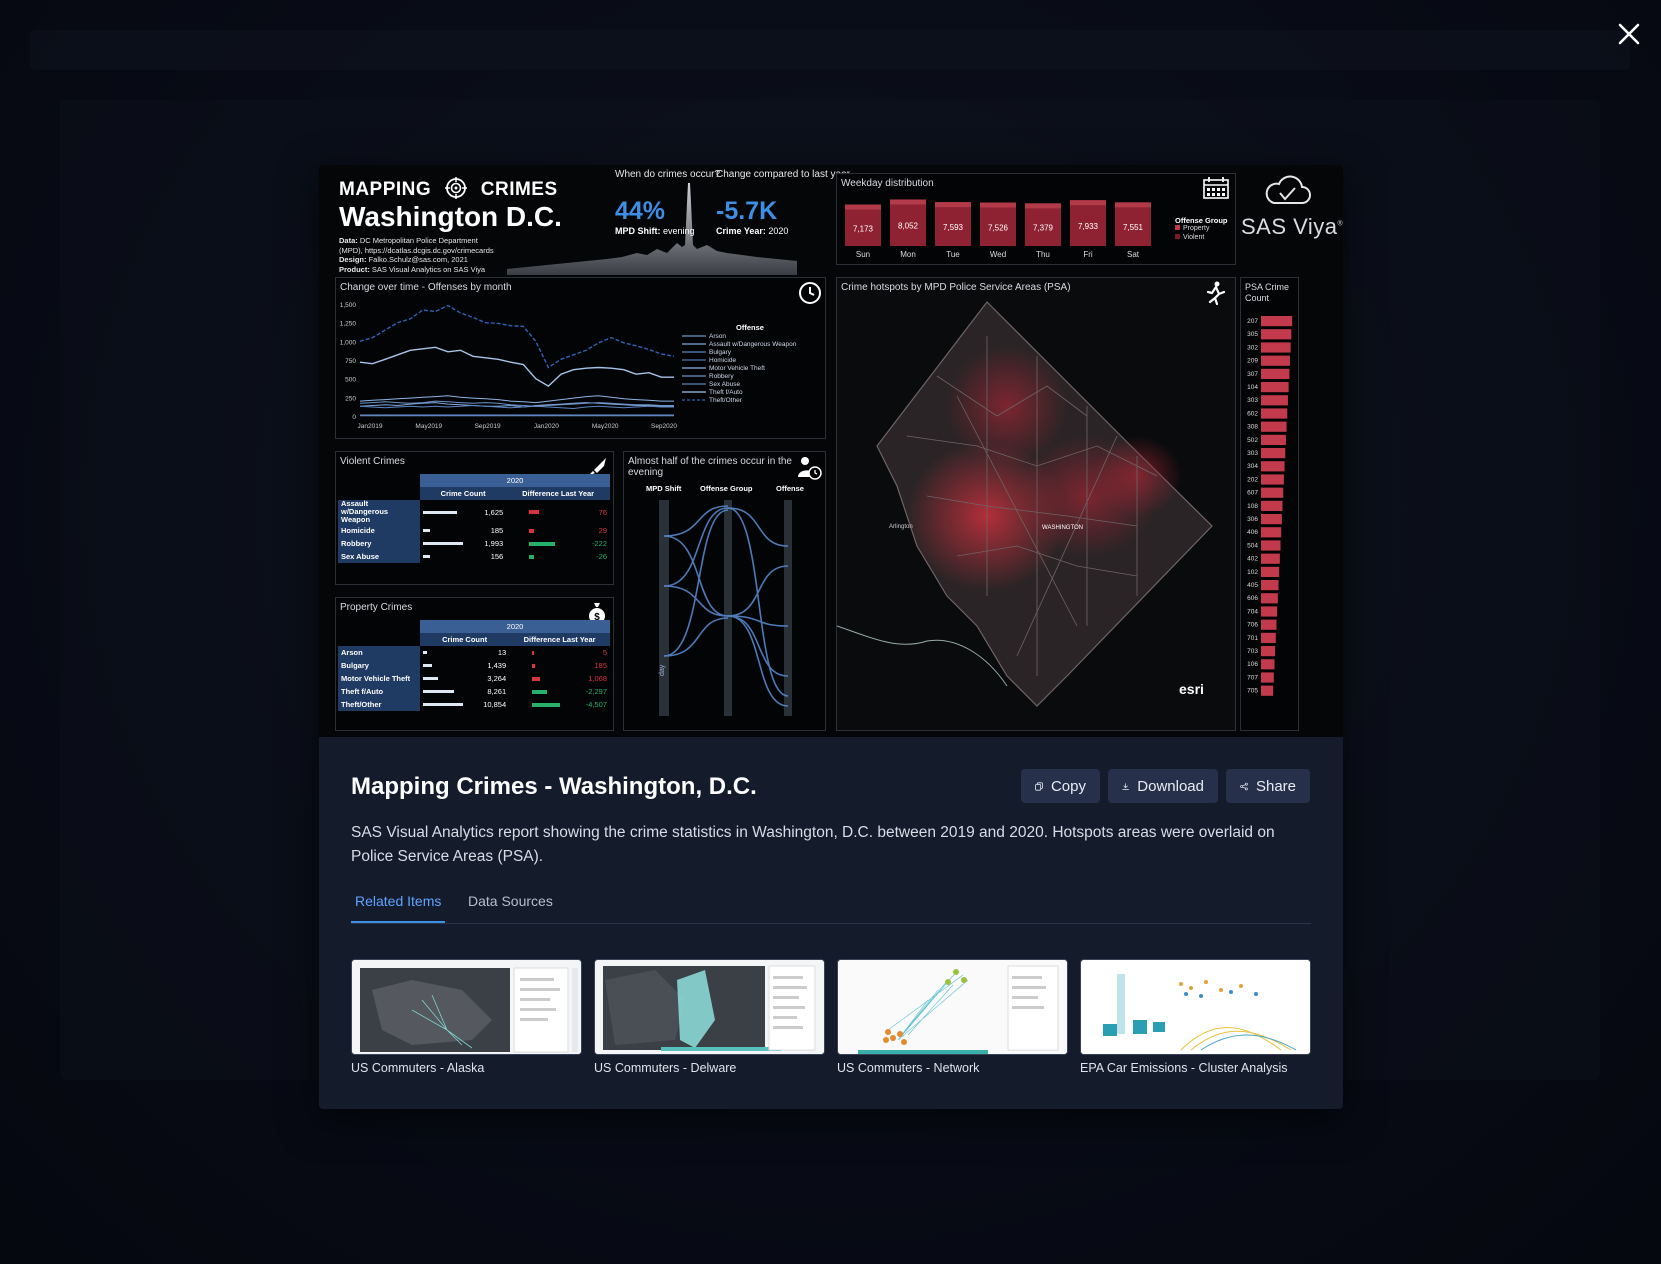 This screenshot has height=1264, width=1661. Describe the element at coordinates (722, 360) in the screenshot. I see `line-legend-item: Homicide` at that location.